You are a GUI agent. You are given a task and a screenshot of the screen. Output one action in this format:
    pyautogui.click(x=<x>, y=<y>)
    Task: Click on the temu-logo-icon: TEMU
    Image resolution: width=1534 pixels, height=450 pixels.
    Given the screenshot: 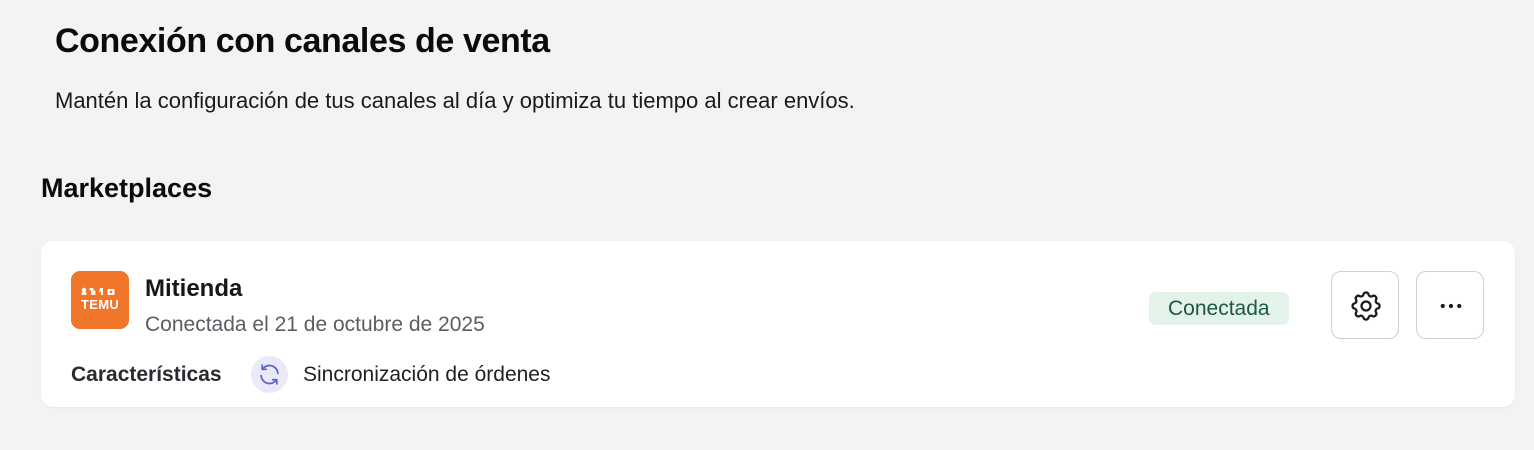 What is the action you would take?
    pyautogui.click(x=100, y=300)
    